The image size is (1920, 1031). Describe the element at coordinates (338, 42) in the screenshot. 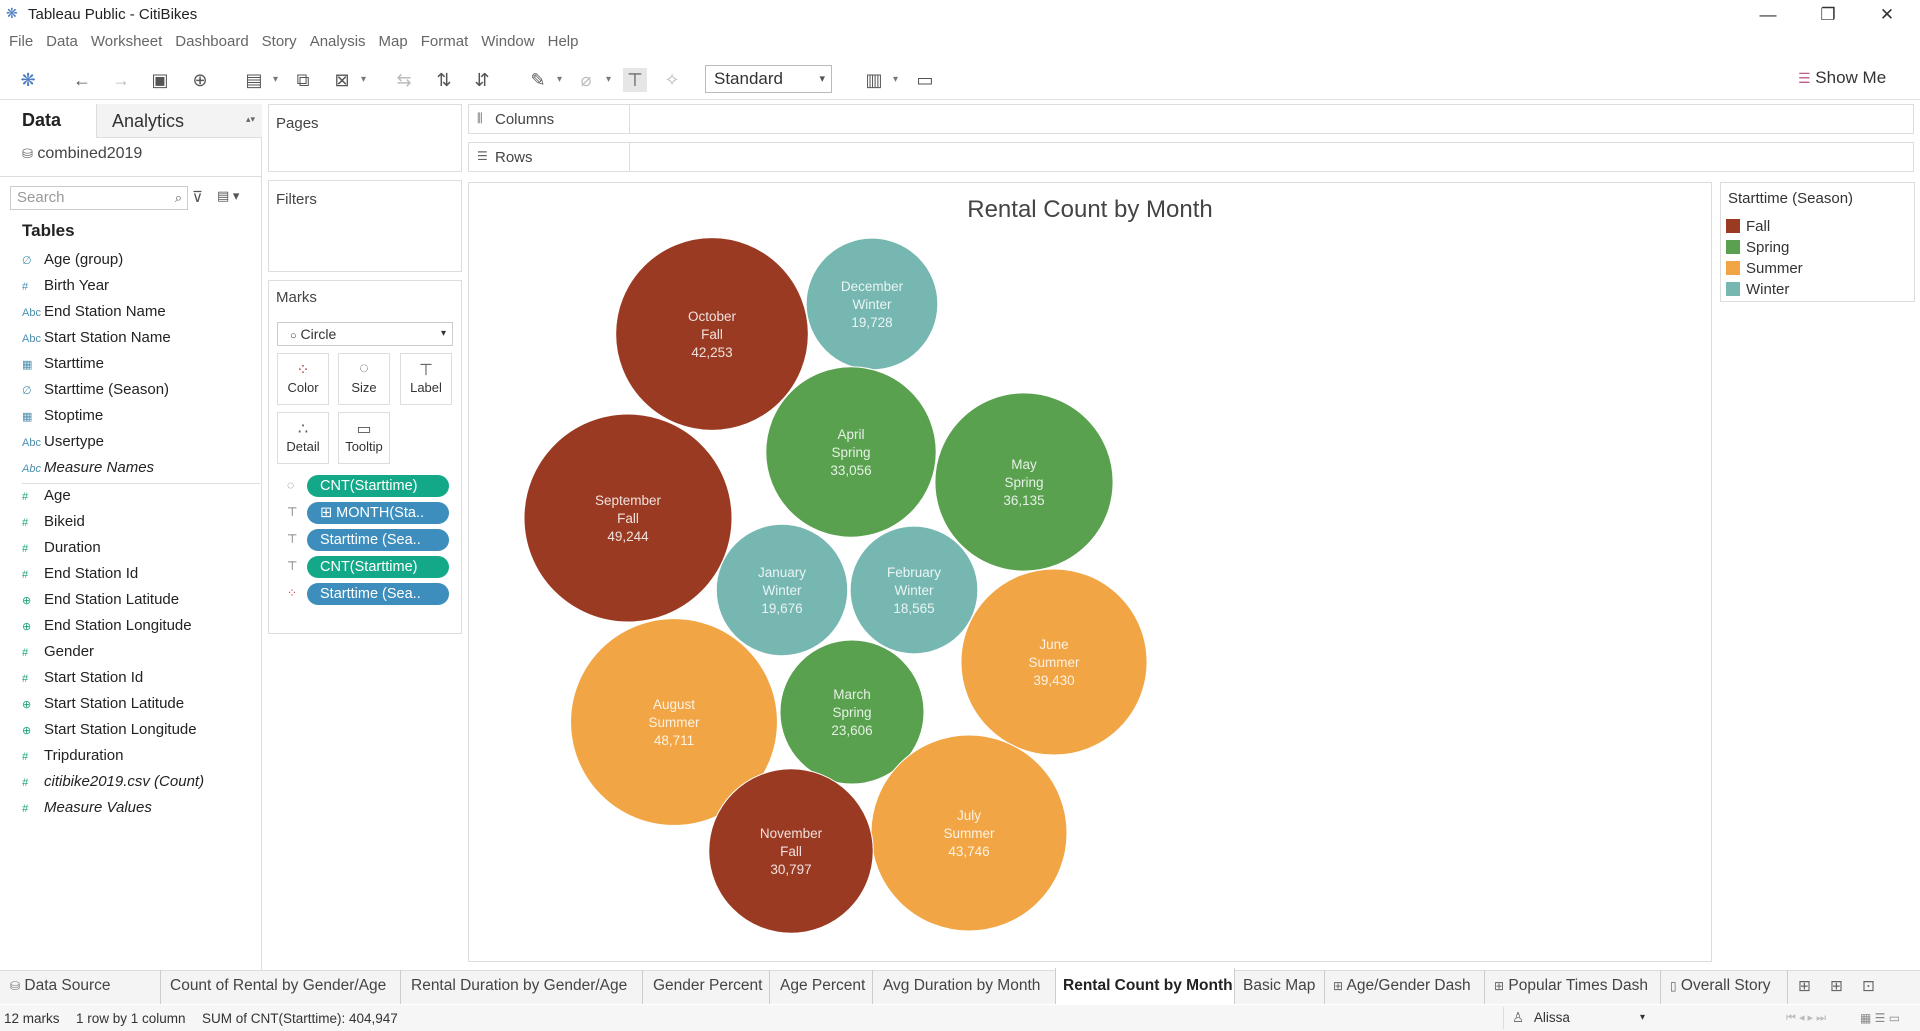

I see `menu-analysis: Analysis` at that location.